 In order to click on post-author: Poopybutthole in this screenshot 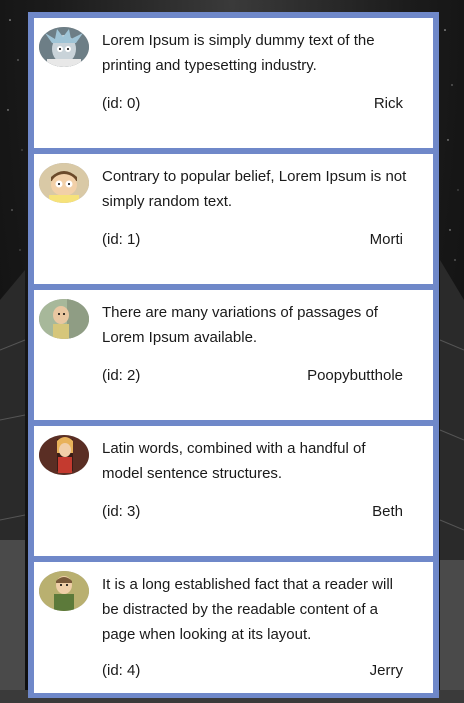, I will do `click(355, 375)`.